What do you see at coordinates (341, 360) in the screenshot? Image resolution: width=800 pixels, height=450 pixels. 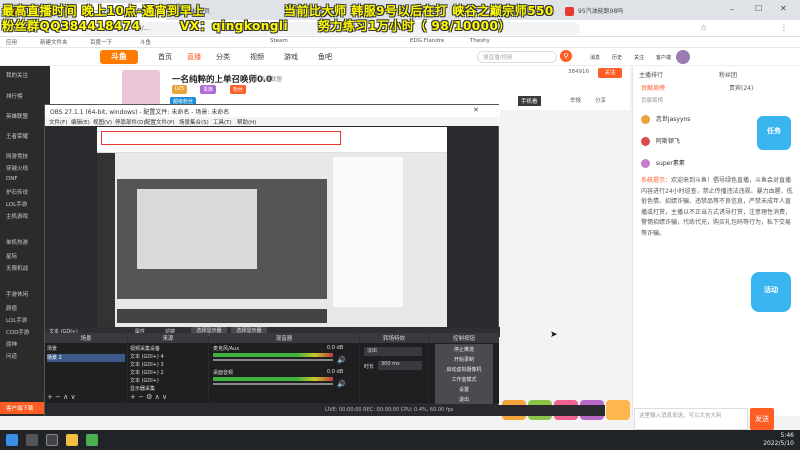 I see `mic-speaker-icon: 🔊` at bounding box center [341, 360].